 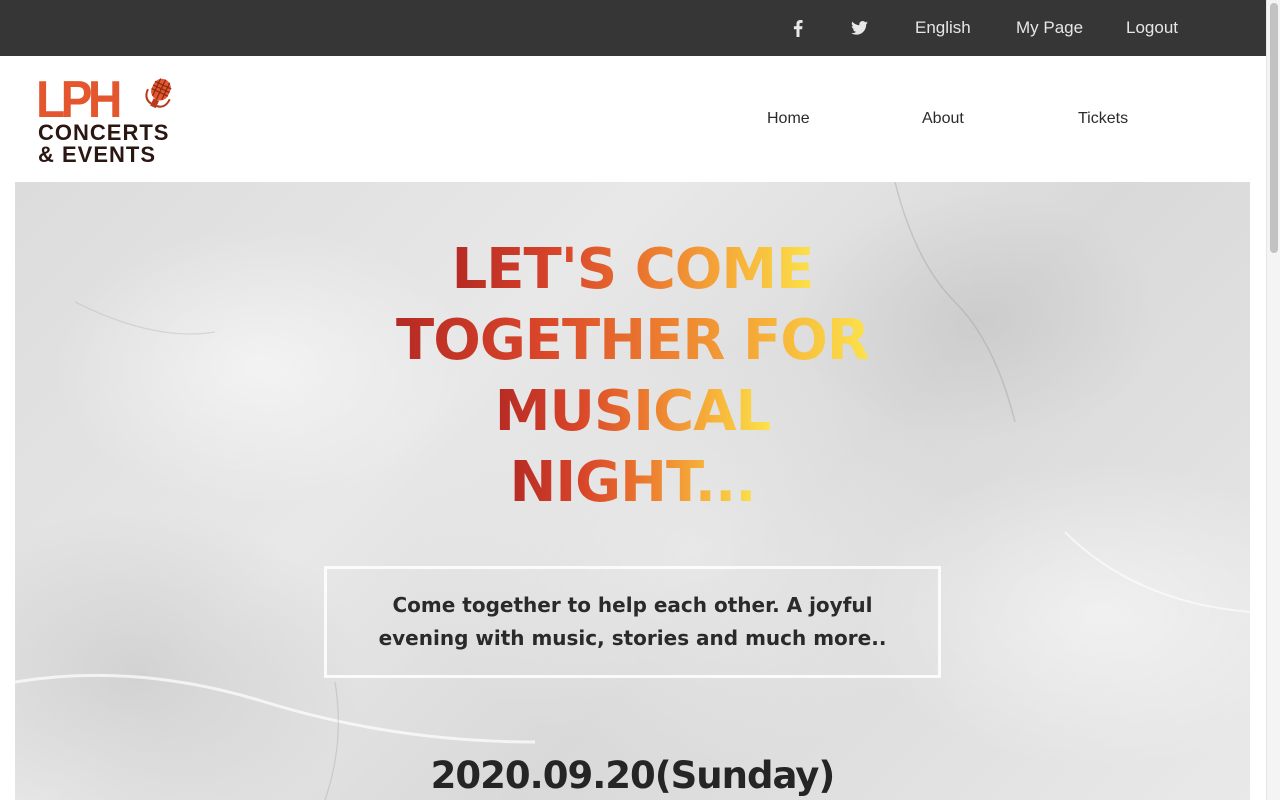 I want to click on my-page-link: My Page, so click(x=1049, y=28).